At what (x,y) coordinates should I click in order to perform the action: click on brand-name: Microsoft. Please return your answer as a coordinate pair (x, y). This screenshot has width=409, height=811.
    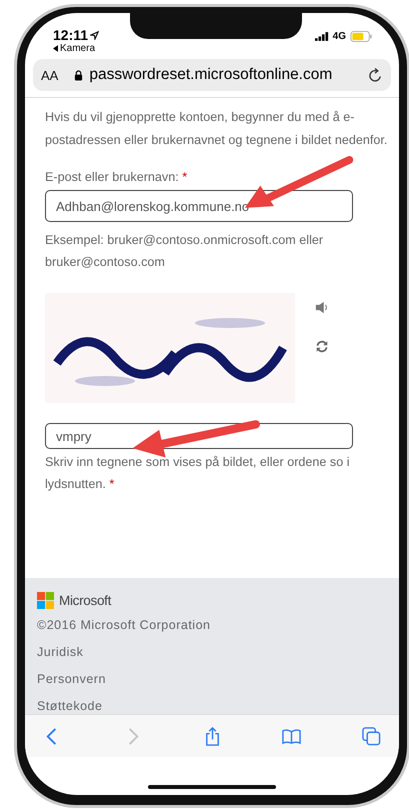
    Looking at the image, I should click on (85, 600).